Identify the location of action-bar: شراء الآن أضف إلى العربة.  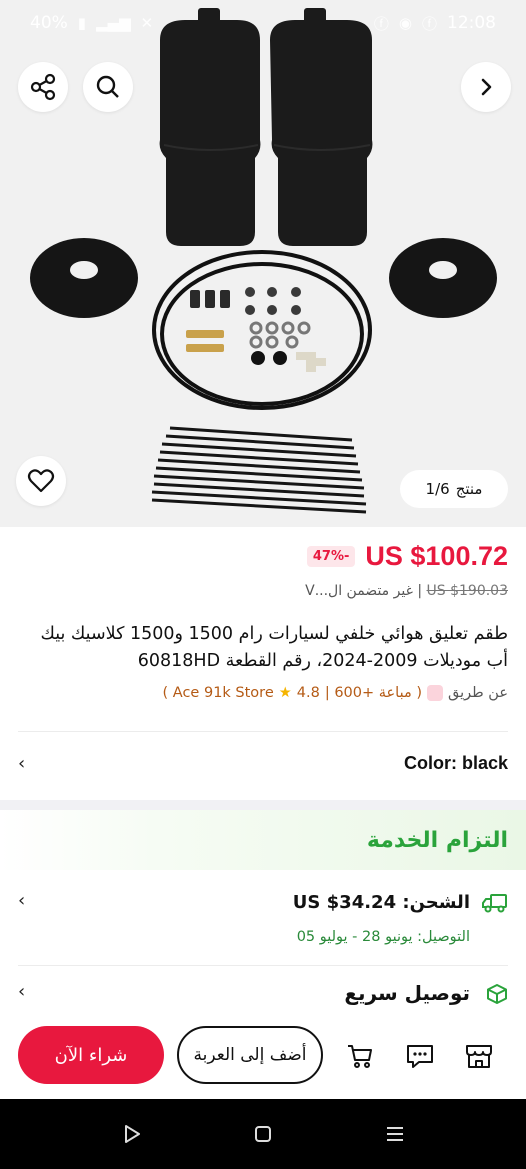
(263, 1056).